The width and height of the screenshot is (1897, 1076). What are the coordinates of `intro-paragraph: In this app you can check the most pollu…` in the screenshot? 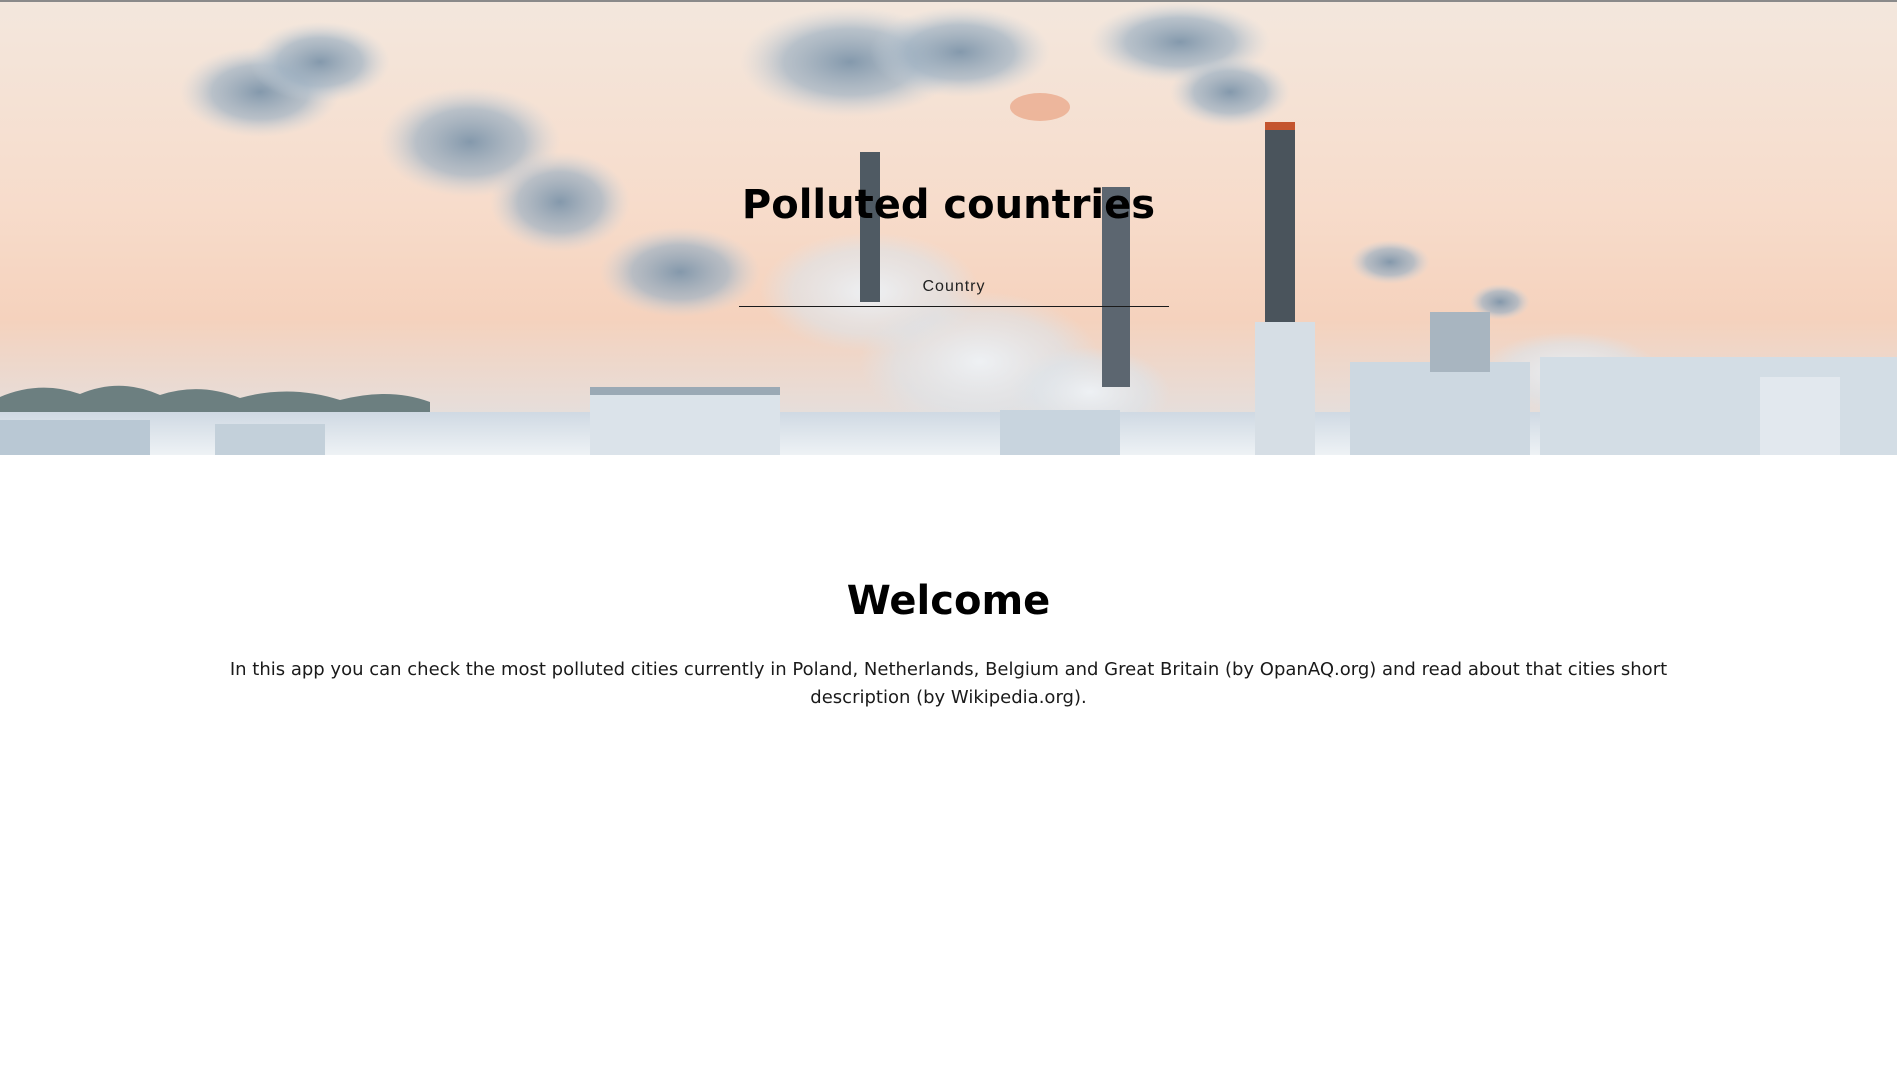 It's located at (948, 683).